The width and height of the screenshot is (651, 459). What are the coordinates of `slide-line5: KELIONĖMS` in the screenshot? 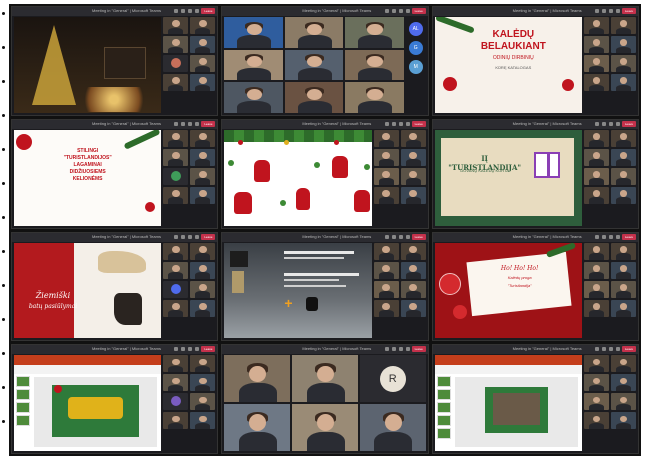 It's located at (87, 178).